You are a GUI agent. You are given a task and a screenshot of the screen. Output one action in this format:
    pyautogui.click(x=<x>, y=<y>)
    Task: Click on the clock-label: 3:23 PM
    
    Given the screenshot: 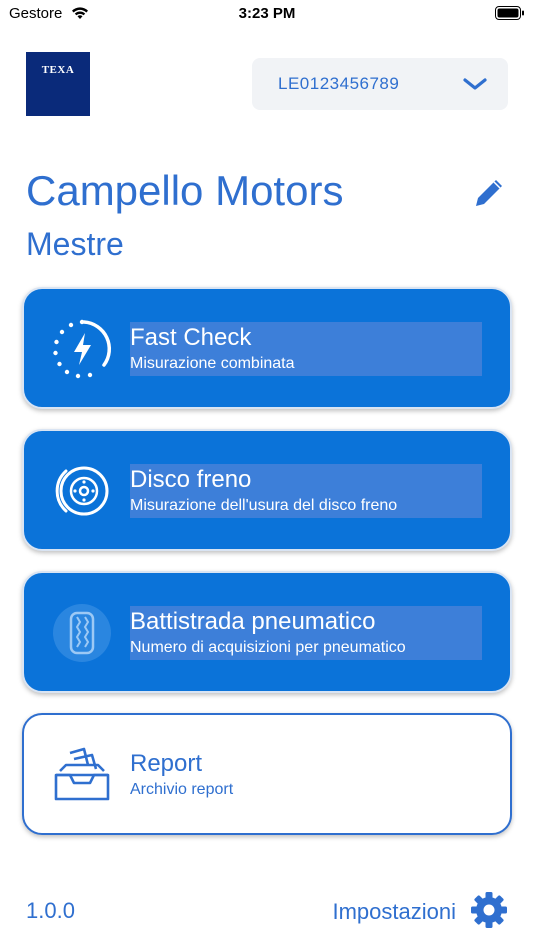 What is the action you would take?
    pyautogui.click(x=267, y=13)
    